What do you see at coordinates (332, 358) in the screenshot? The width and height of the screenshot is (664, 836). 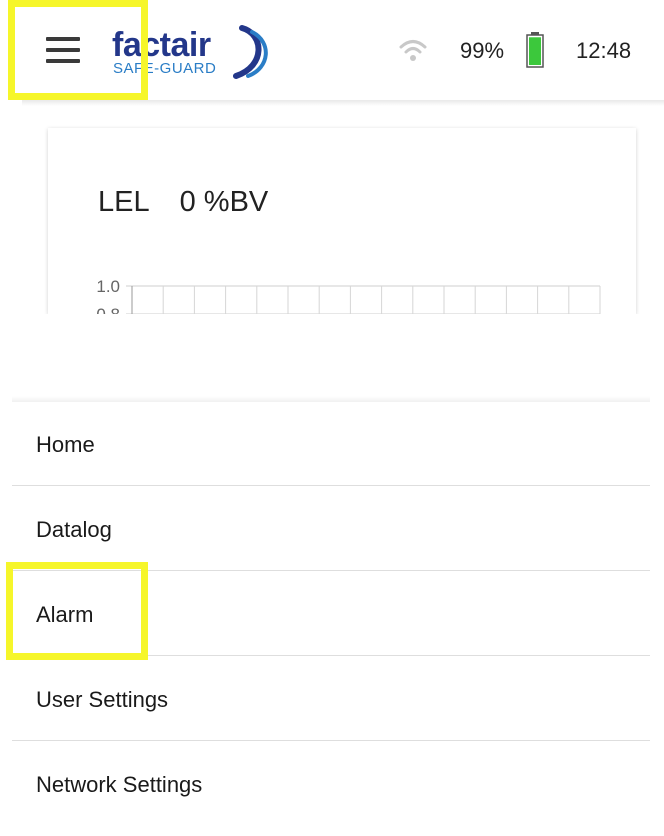 I see `blank-area` at bounding box center [332, 358].